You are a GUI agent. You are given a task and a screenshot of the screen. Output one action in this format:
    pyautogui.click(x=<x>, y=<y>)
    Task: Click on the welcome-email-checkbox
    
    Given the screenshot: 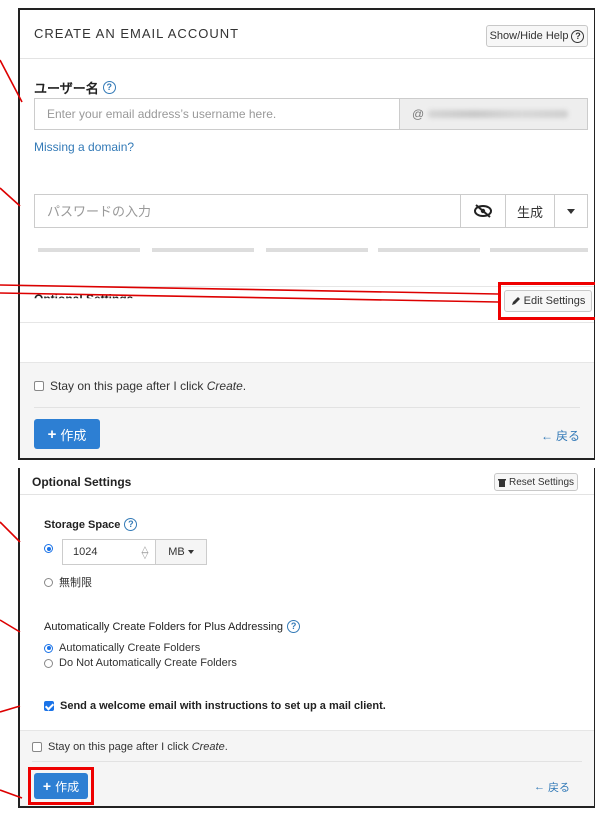 What is the action you would take?
    pyautogui.click(x=49, y=706)
    